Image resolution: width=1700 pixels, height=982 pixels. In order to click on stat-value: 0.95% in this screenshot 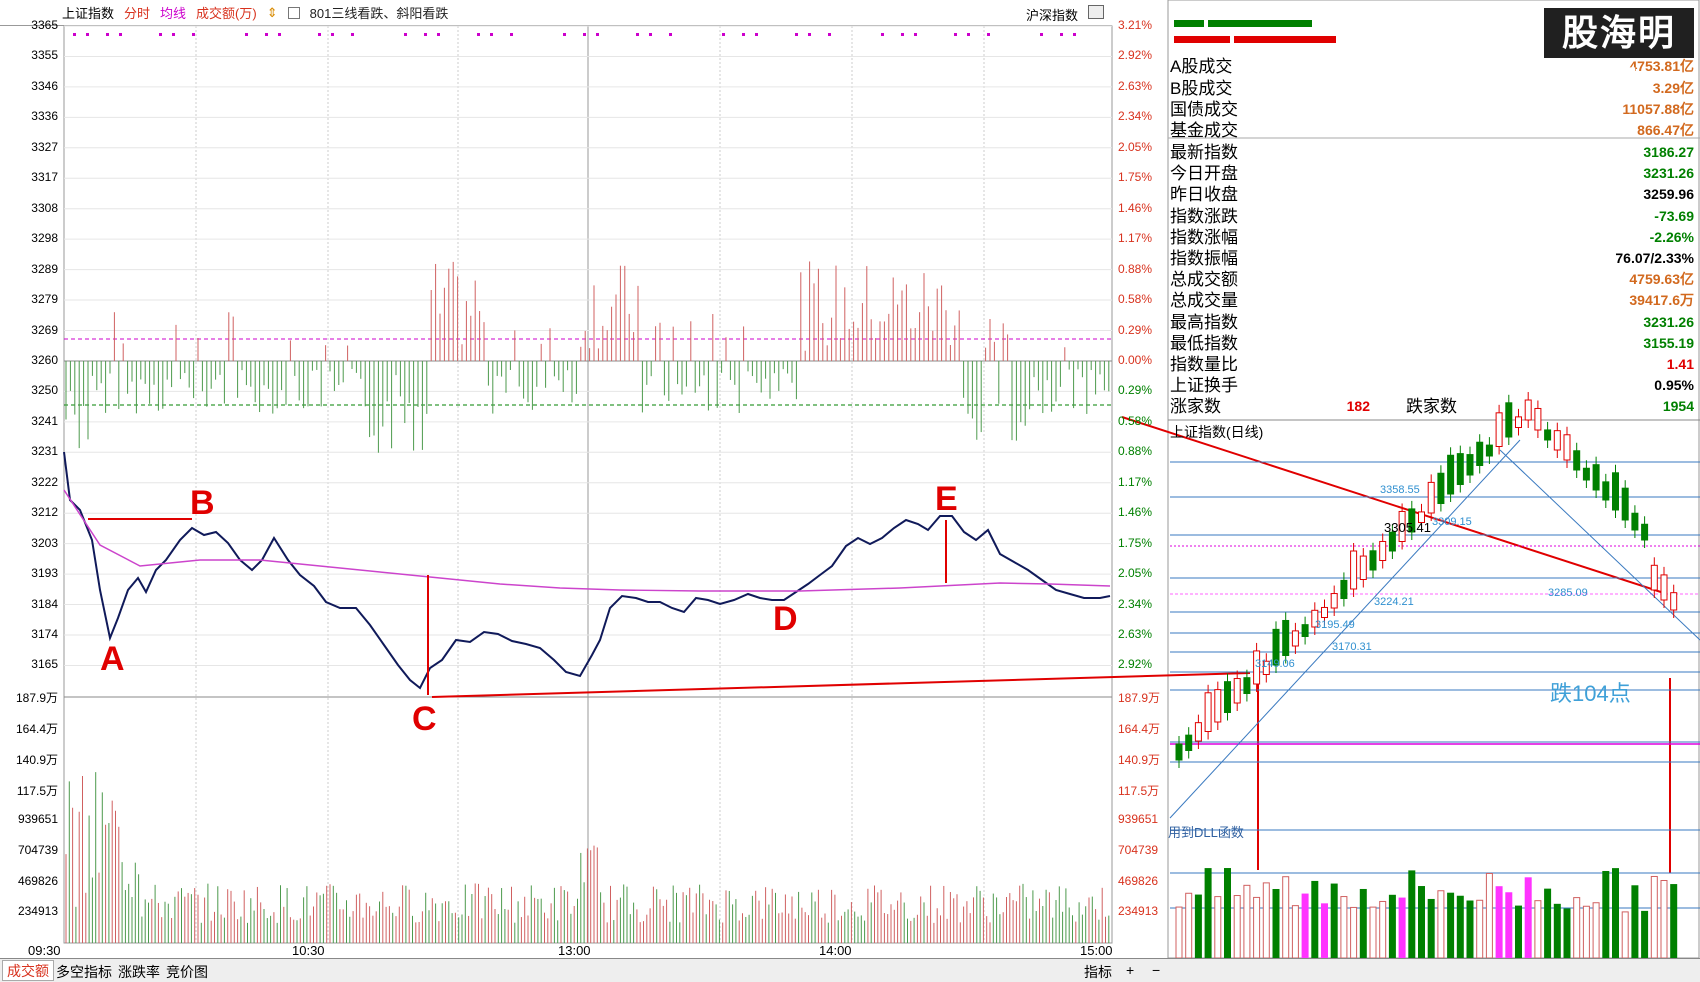, I will do `click(1674, 385)`.